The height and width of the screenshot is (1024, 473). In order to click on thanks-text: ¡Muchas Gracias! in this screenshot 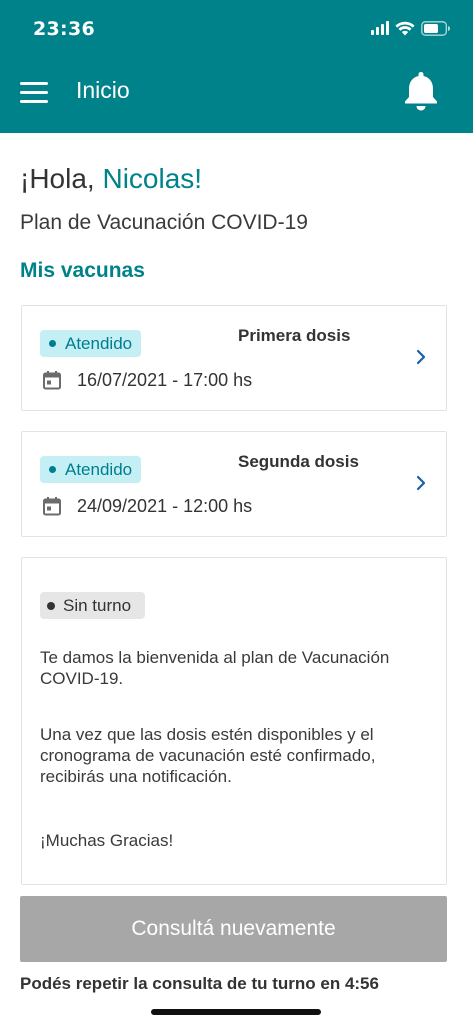, I will do `click(107, 840)`.